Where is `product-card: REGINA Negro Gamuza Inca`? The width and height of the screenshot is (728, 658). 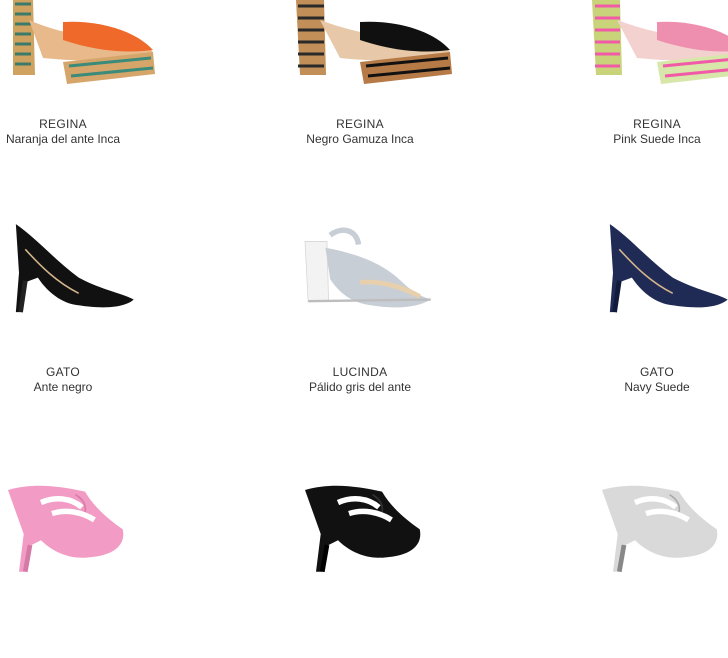
product-card: REGINA Negro Gamuza Inca is located at coordinates (360, 85).